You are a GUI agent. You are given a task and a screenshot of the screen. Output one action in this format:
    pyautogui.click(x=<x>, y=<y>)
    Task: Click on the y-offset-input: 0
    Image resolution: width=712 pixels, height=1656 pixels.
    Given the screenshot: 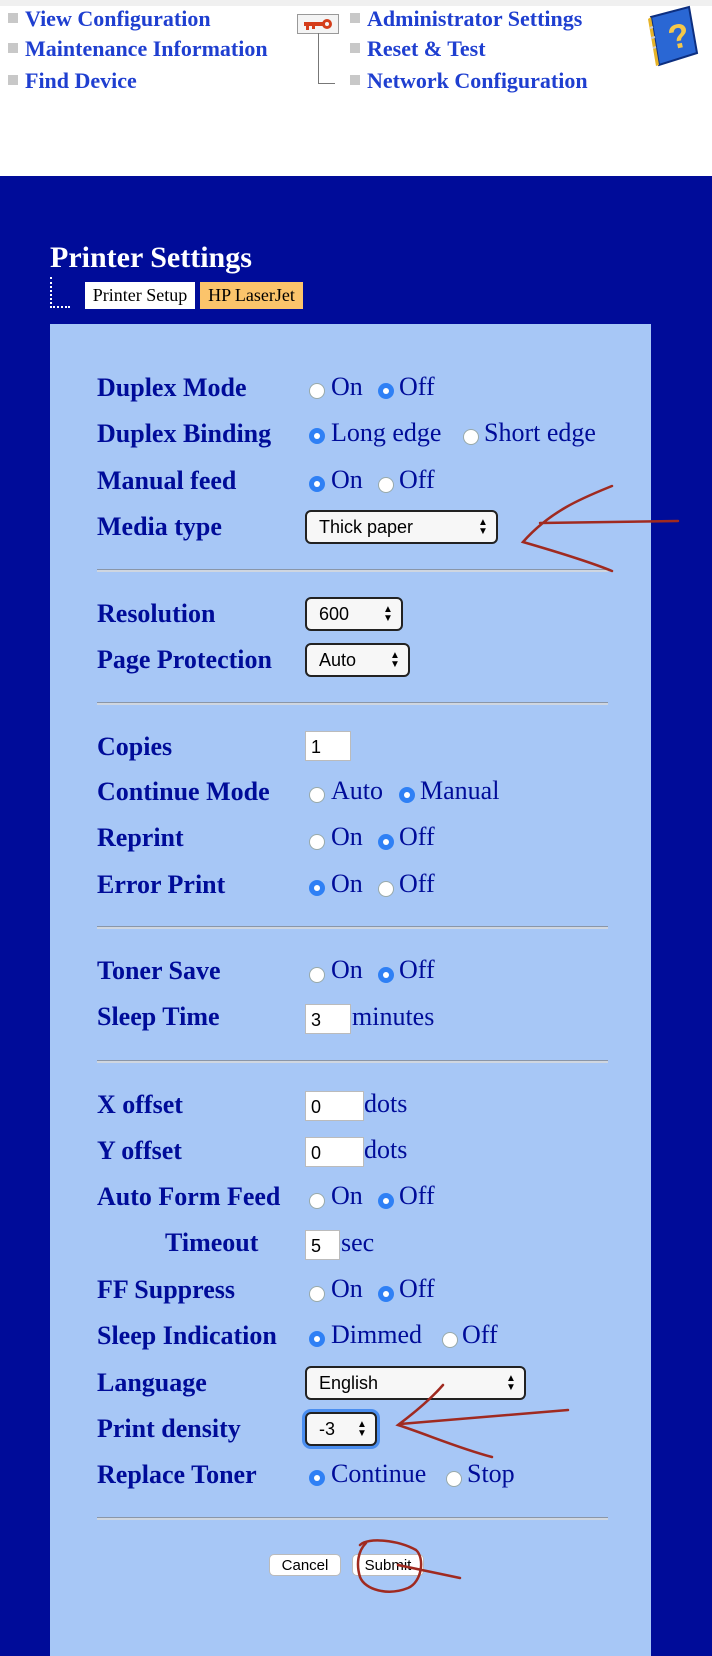 What is the action you would take?
    pyautogui.click(x=334, y=1152)
    